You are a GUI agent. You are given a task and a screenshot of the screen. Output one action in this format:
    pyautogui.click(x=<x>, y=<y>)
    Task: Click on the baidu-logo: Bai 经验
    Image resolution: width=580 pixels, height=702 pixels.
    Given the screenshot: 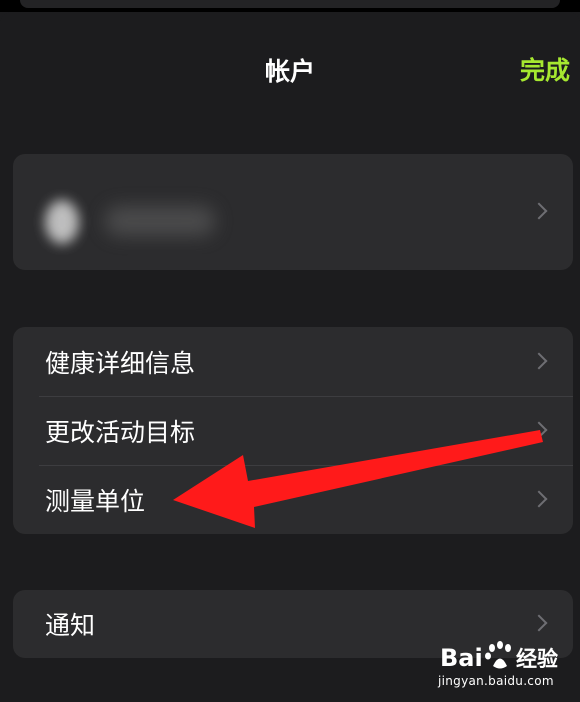 What is the action you would take?
    pyautogui.click(x=499, y=656)
    